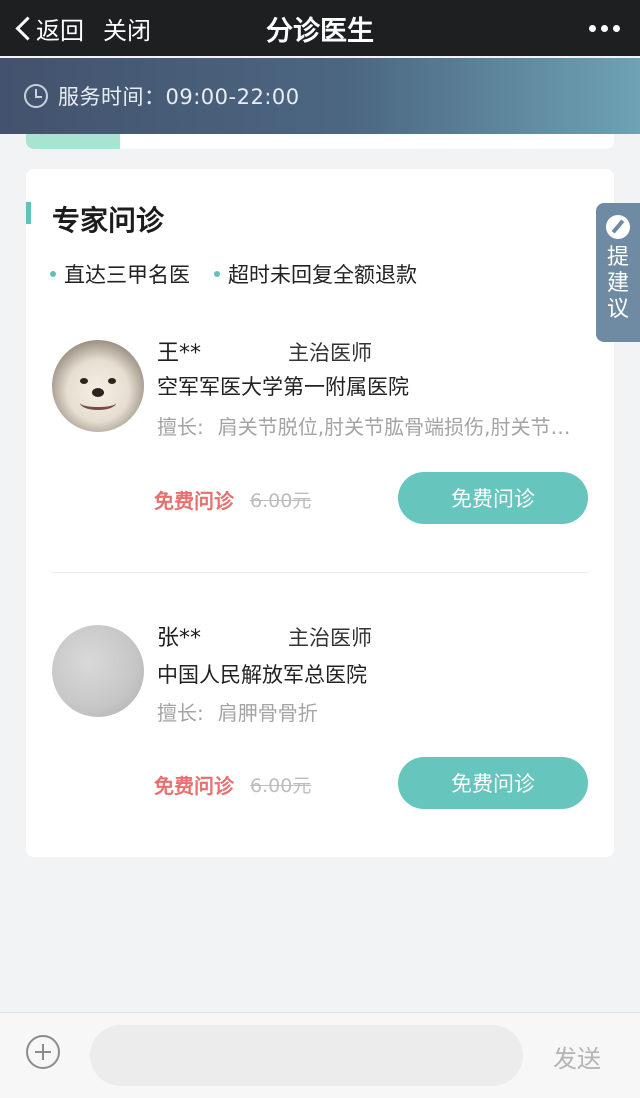 This screenshot has height=1098, width=640. Describe the element at coordinates (23, 28) in the screenshot. I see `chevron-left-icon` at that location.